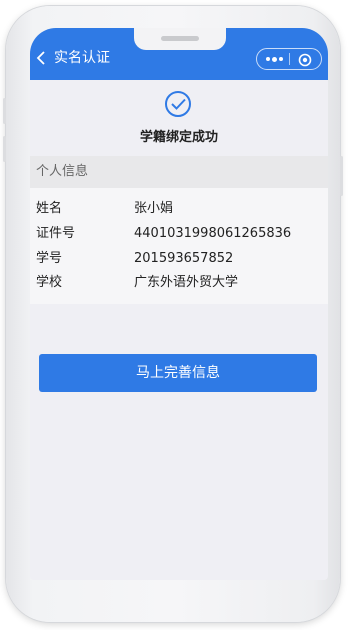  I want to click on info-value: 4401031998061265836, so click(213, 233).